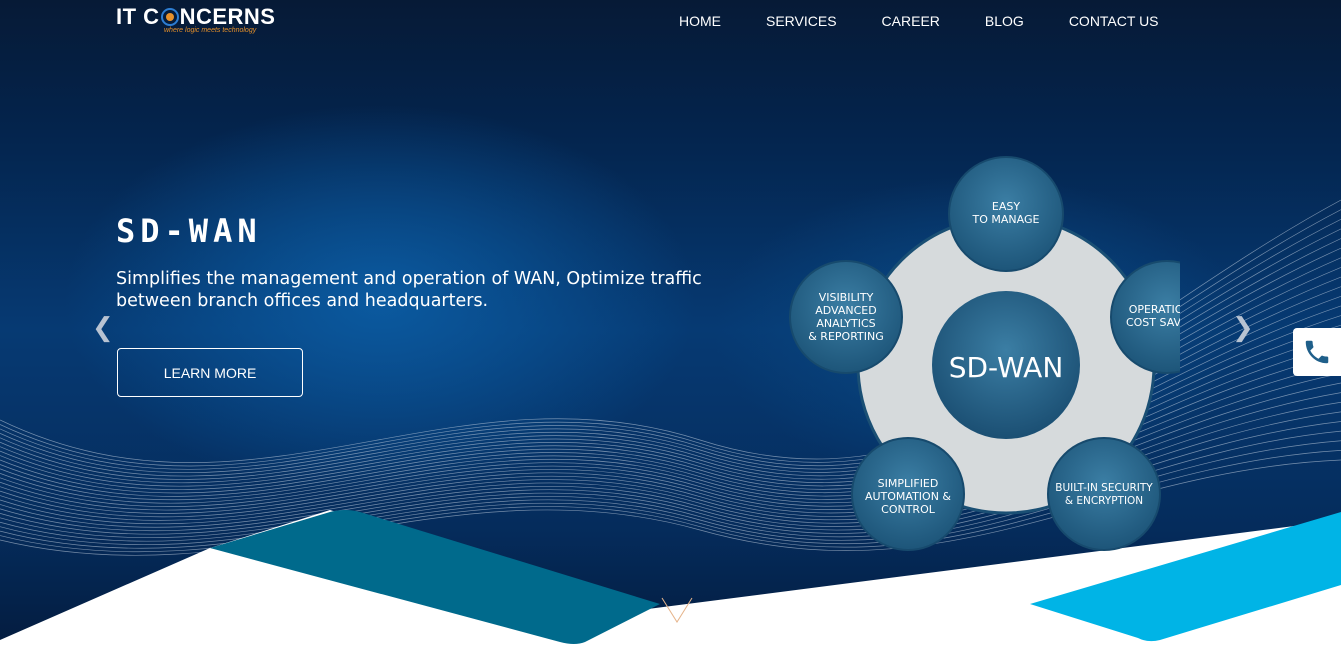 This screenshot has height=659, width=1341. I want to click on slide-title: SD-WAN, so click(189, 231).